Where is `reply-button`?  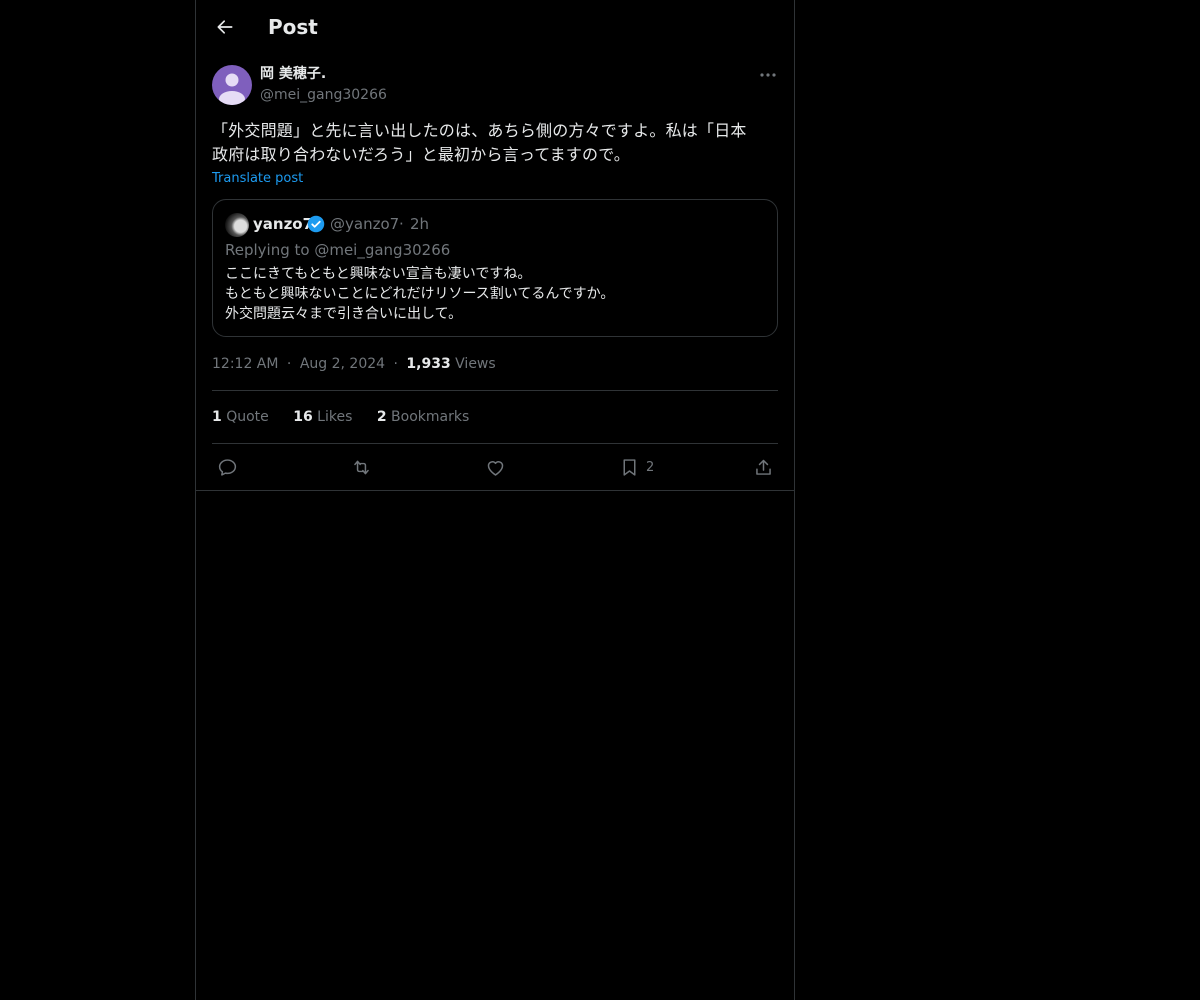
reply-button is located at coordinates (227, 467).